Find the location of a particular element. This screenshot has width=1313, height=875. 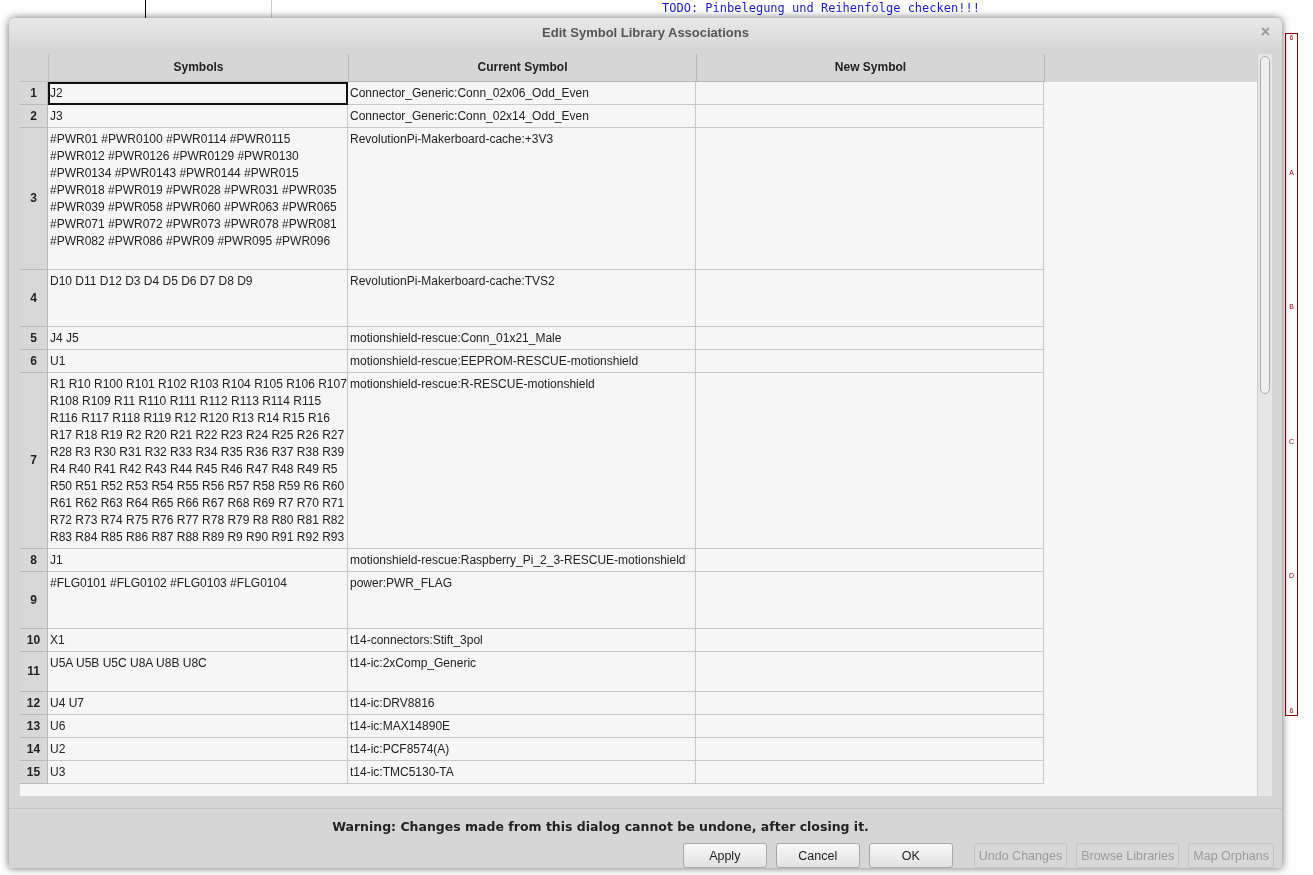

table-cell: RevolutionPi-Makerboard-cache:TVS2 is located at coordinates (522, 298).